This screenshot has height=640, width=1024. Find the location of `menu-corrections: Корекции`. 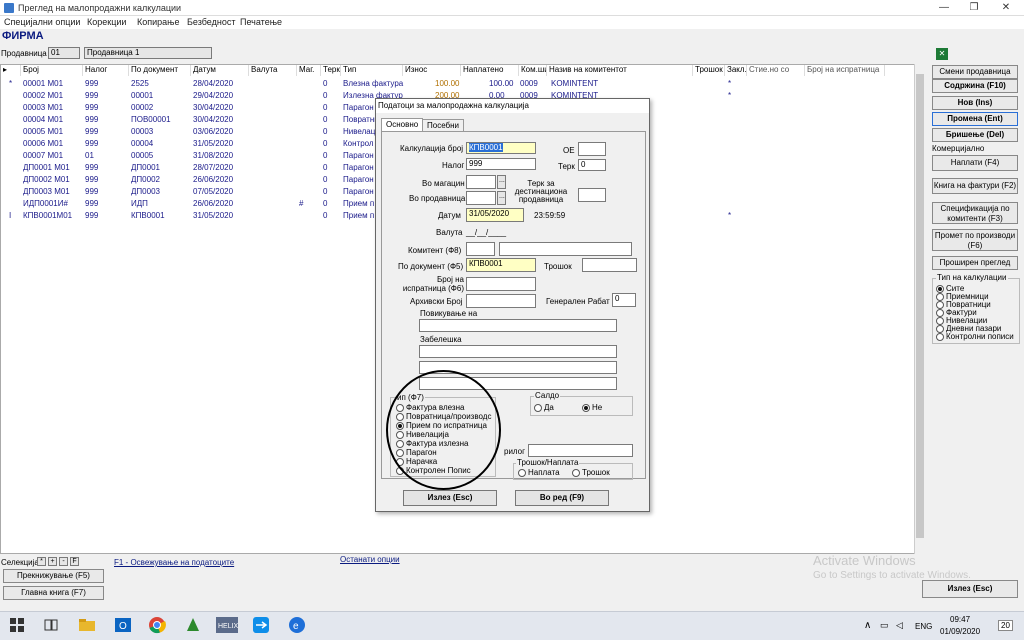

menu-corrections: Корекции is located at coordinates (106, 22).